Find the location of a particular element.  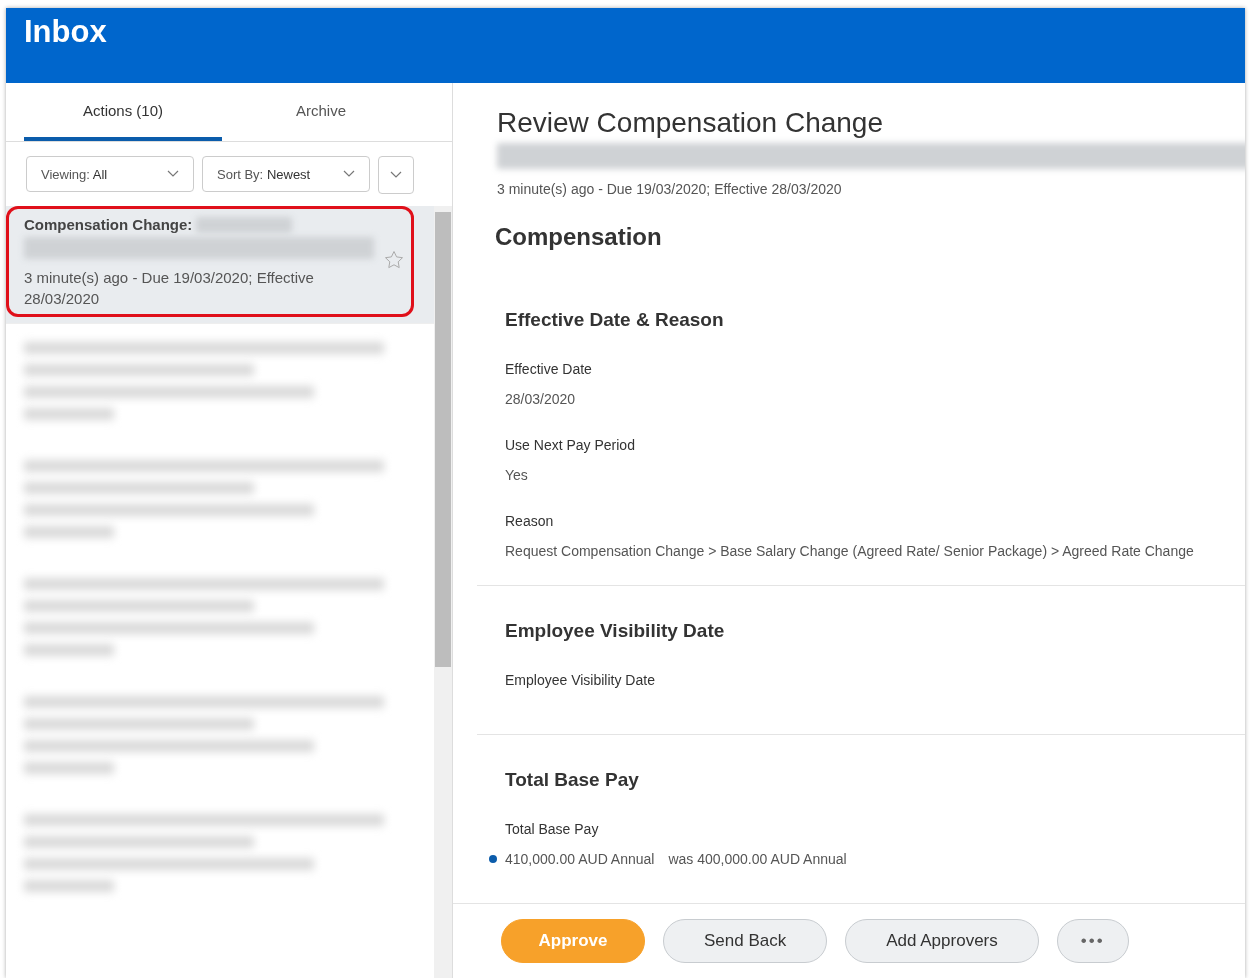

tab: Archive is located at coordinates (321, 112).